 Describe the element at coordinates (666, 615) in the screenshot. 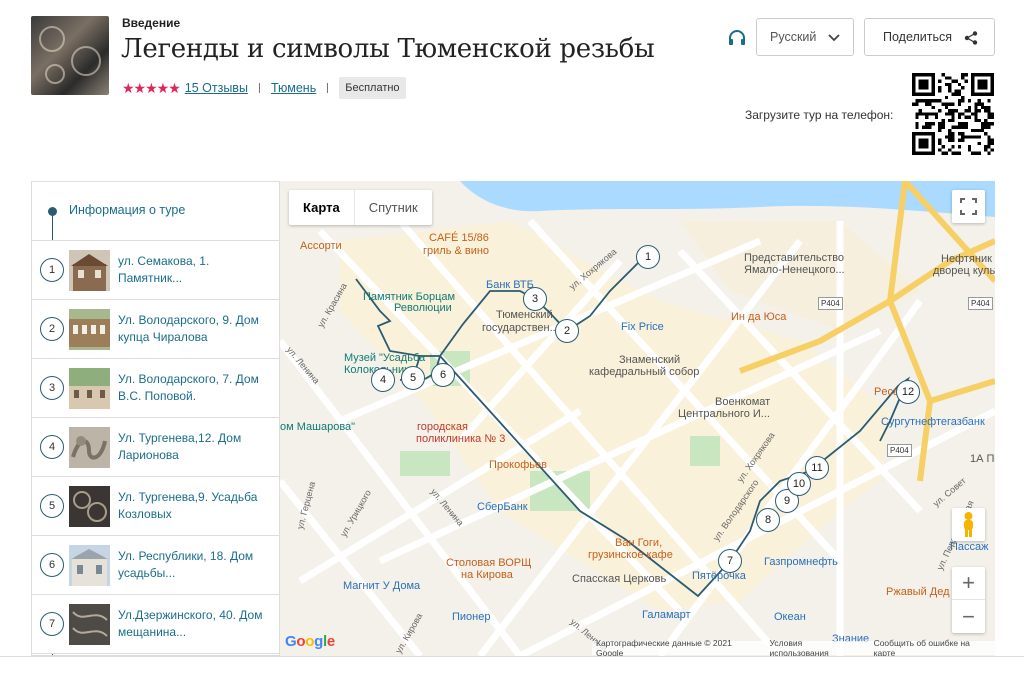

I see `map-label: Галамарт` at that location.